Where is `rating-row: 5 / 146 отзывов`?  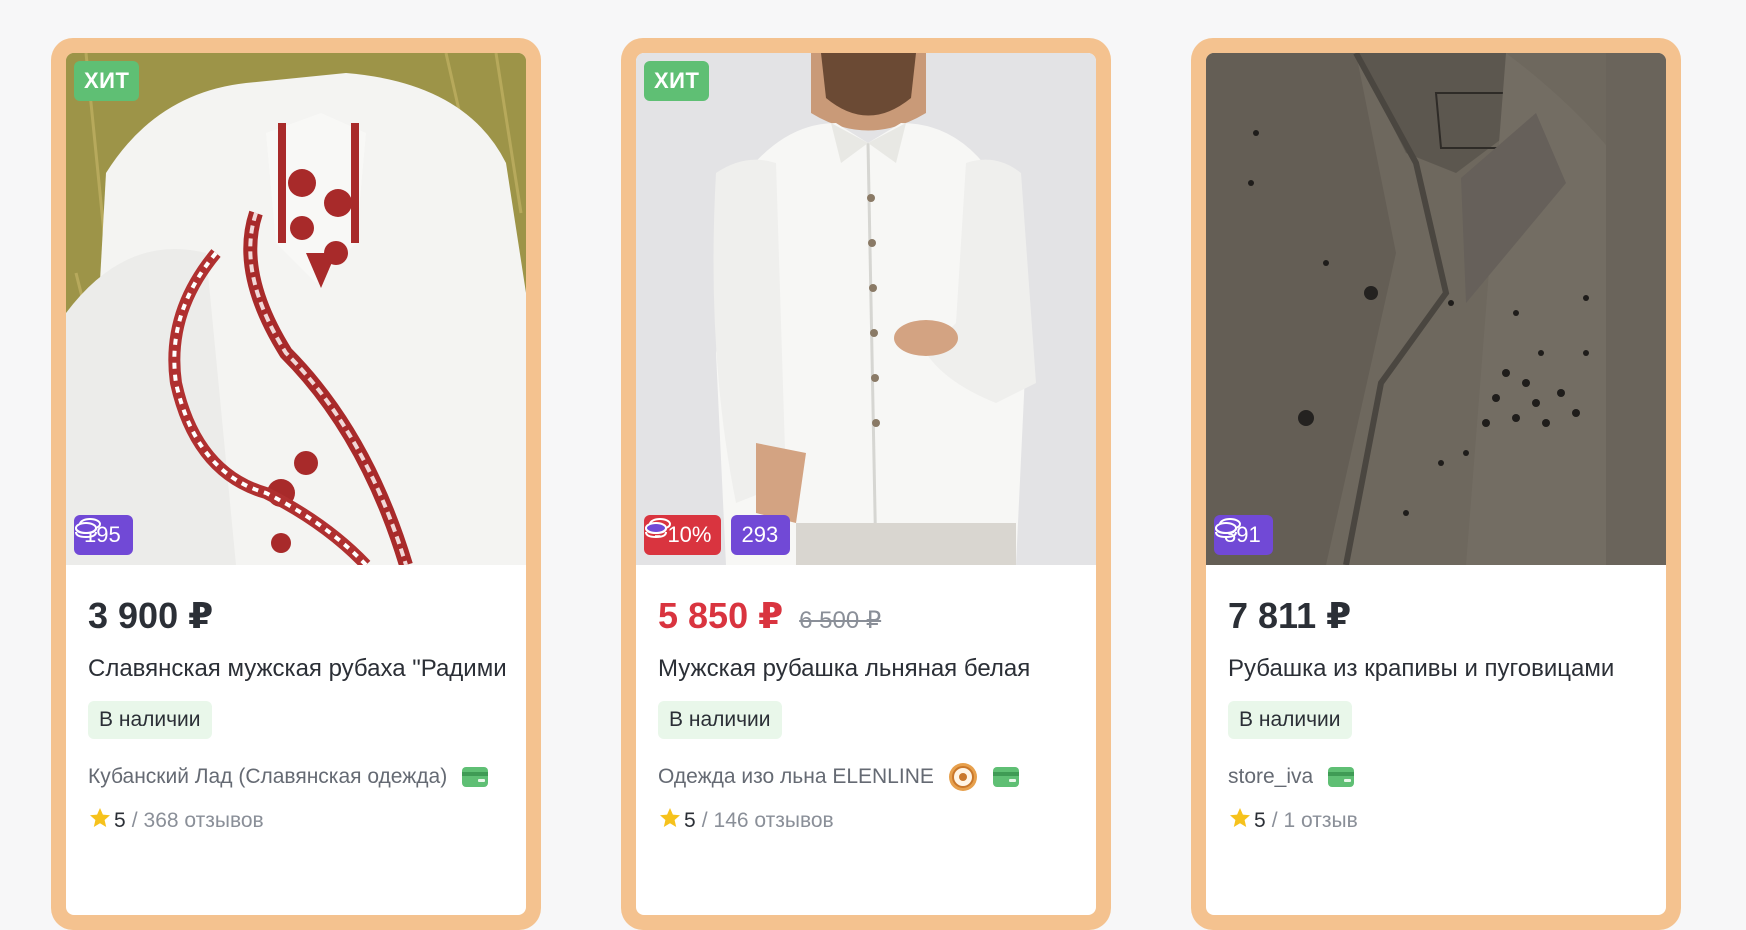 rating-row: 5 / 146 отзывов is located at coordinates (866, 821).